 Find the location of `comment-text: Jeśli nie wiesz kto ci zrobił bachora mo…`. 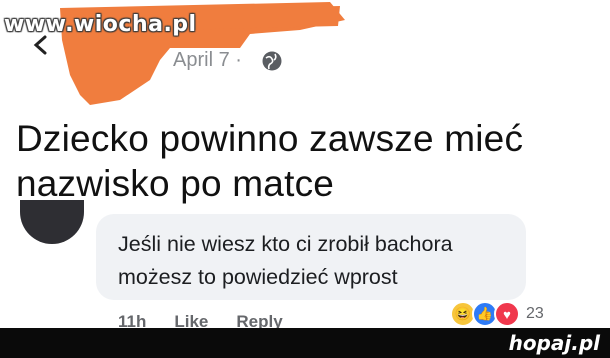

comment-text: Jeśli nie wiesz kto ci zrobił bachora mo… is located at coordinates (285, 261).